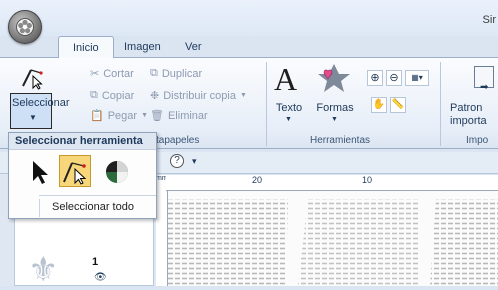  I want to click on paste-icon: 📋, so click(97, 116).